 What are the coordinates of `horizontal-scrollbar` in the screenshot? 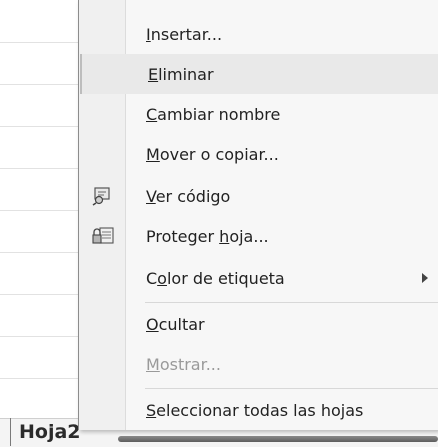 It's located at (278, 439).